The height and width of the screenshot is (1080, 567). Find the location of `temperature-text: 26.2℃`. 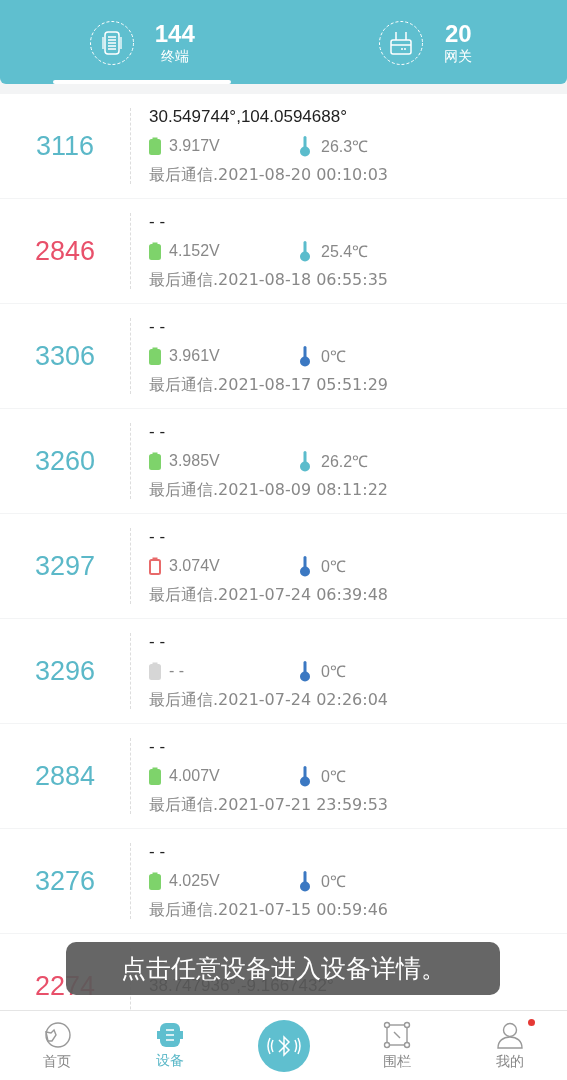

temperature-text: 26.2℃ is located at coordinates (345, 461).